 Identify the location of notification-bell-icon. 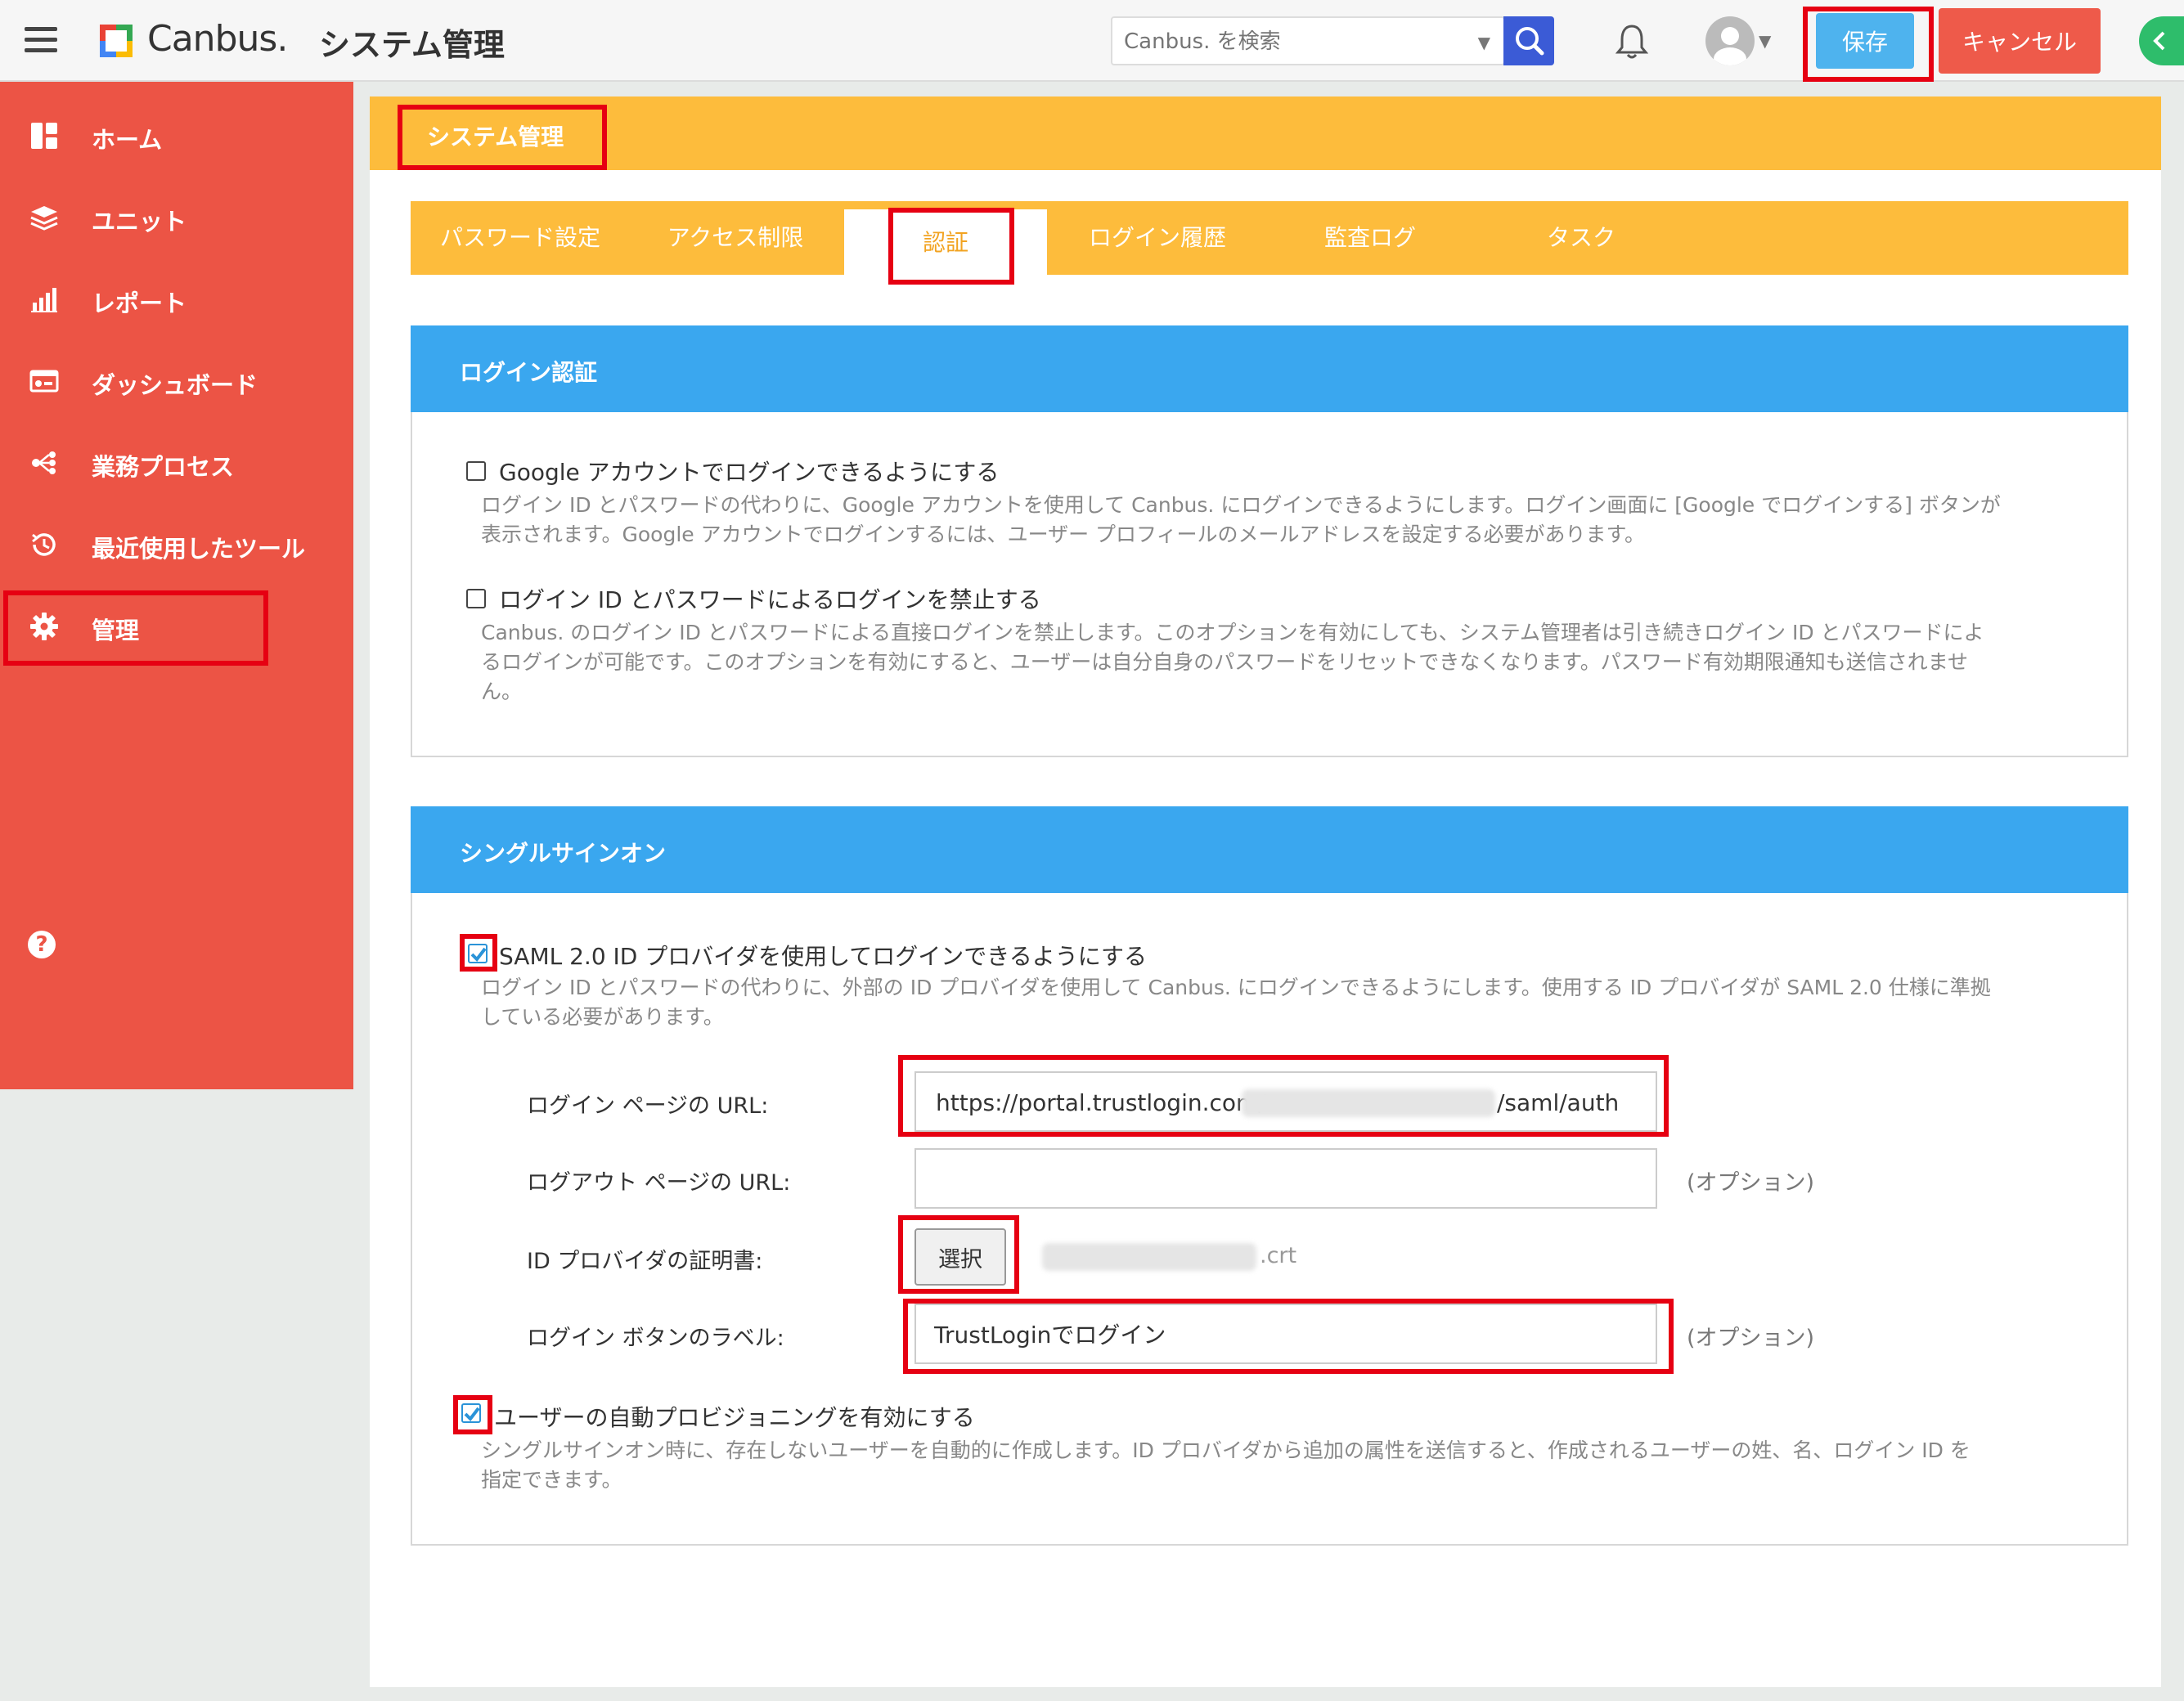
(1632, 42).